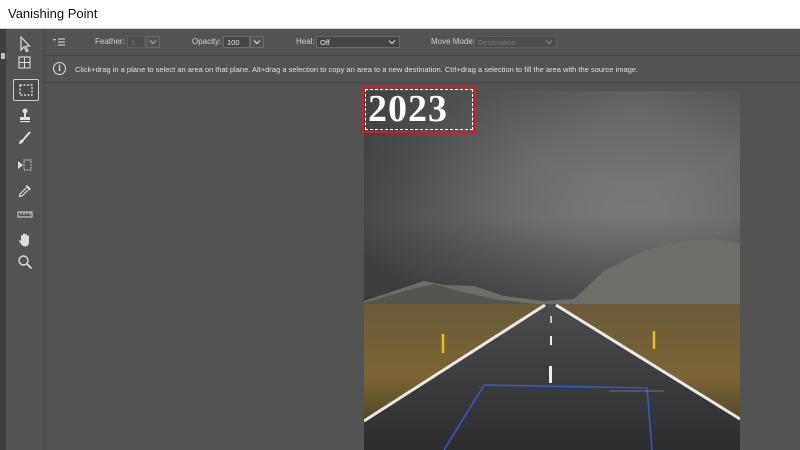 This screenshot has width=800, height=450. I want to click on opacity-value: 100, so click(233, 42).